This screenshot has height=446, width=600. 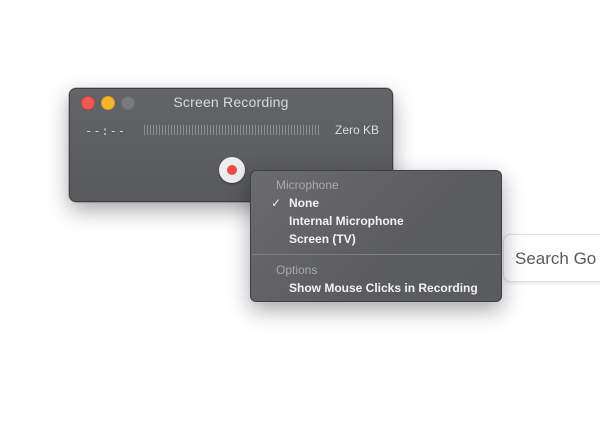 I want to click on checkmark-icon: ✓, so click(x=276, y=203).